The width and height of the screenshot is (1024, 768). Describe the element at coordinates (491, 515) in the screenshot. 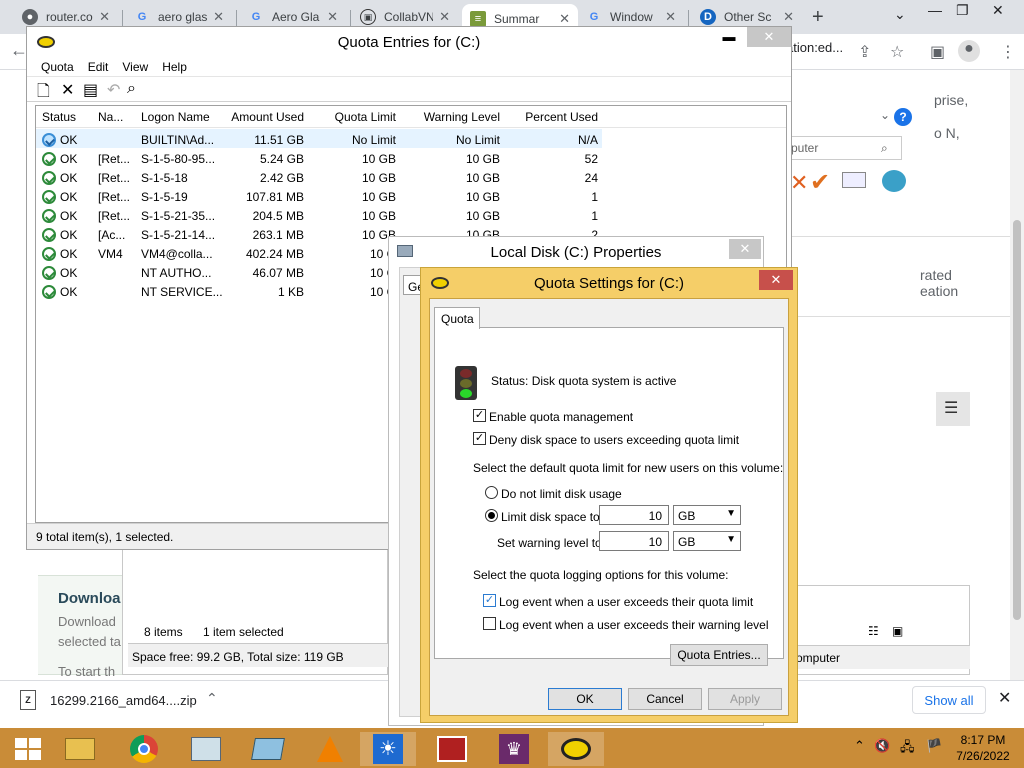

I see `limit-disk-radio` at that location.